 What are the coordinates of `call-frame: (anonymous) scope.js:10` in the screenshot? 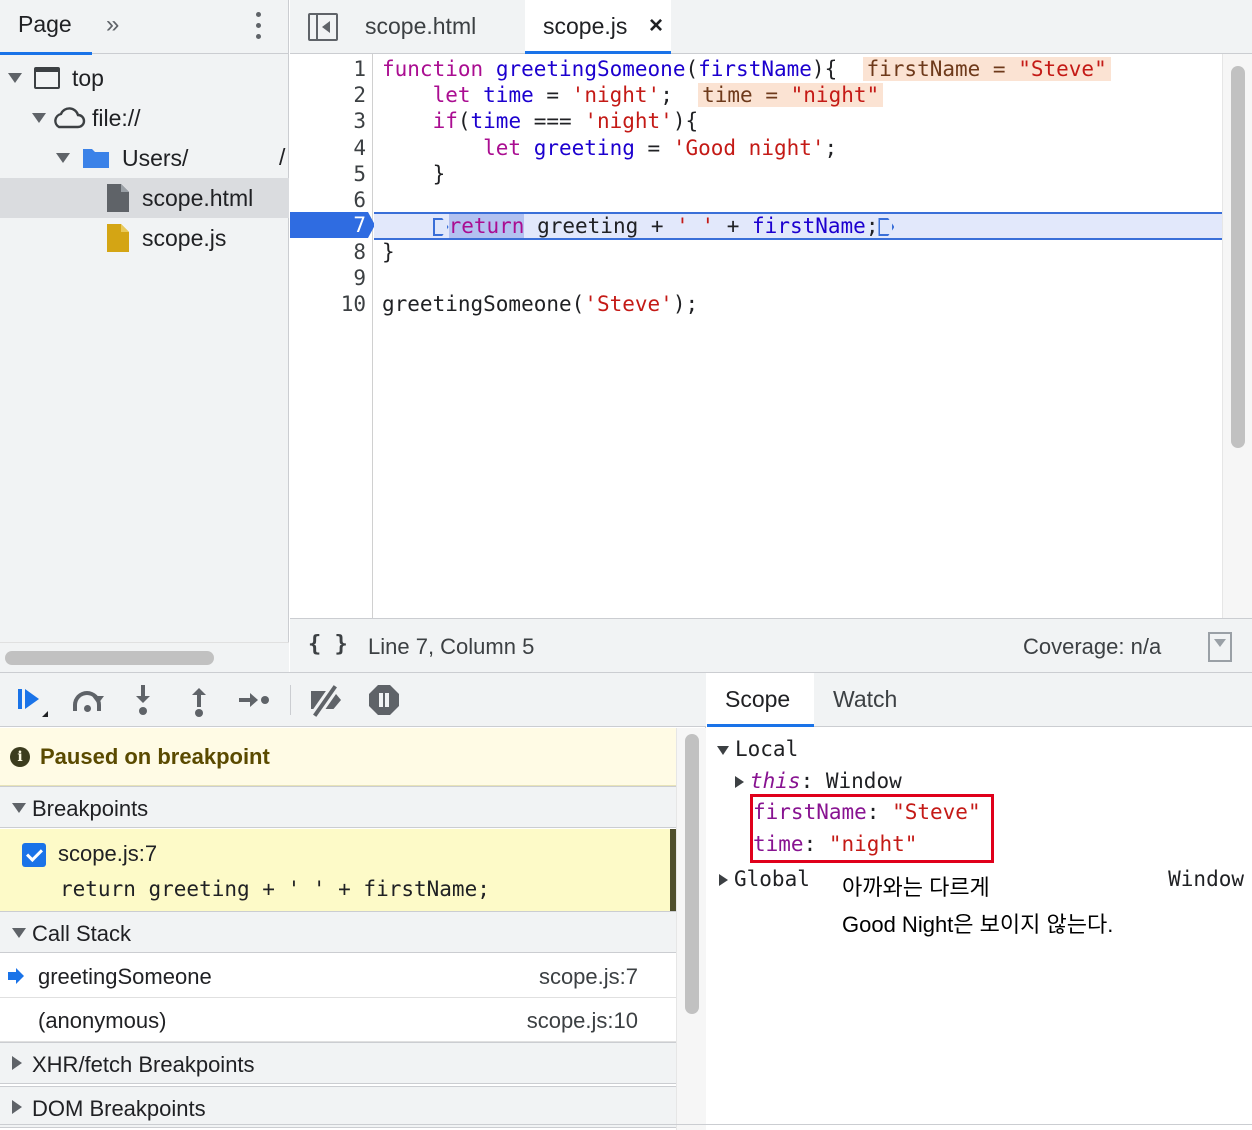 It's located at (338, 1020).